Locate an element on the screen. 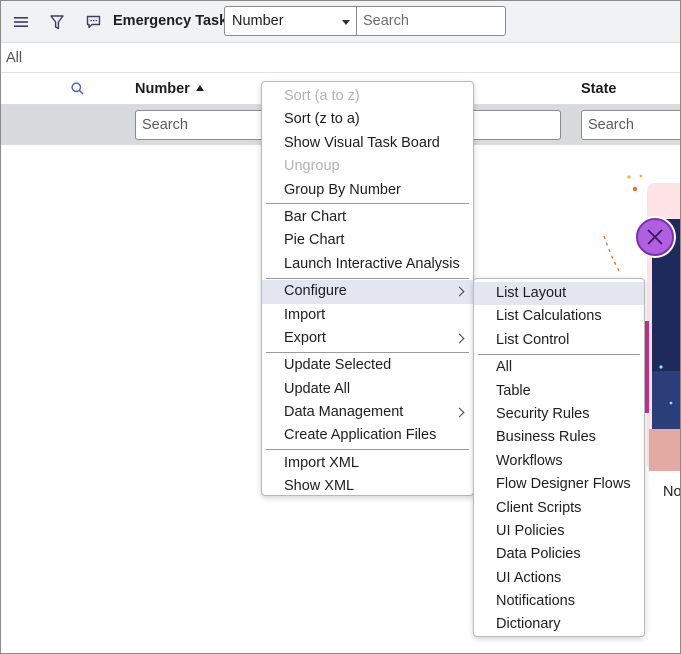 Image resolution: width=681 pixels, height=654 pixels. menu-item-show-visual-task-board: Show Visual Task Board is located at coordinates (367, 143).